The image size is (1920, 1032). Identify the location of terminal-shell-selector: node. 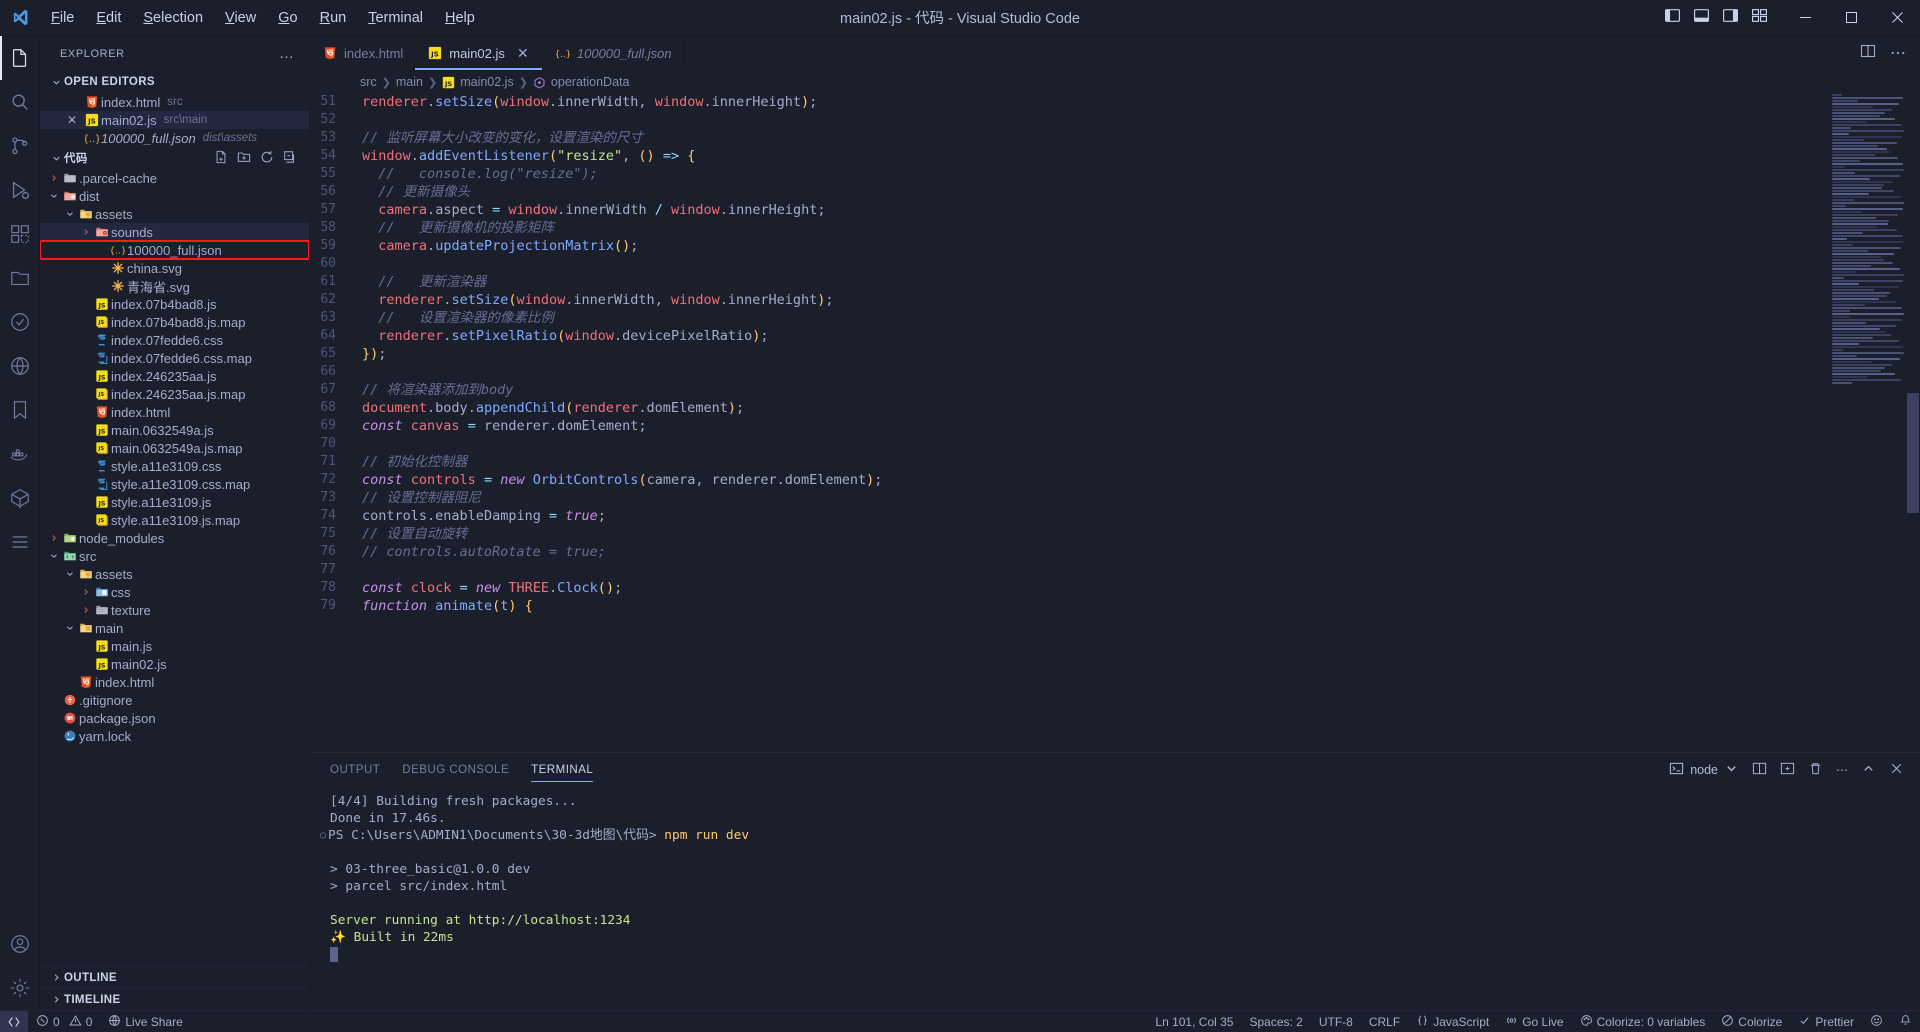
(1704, 770).